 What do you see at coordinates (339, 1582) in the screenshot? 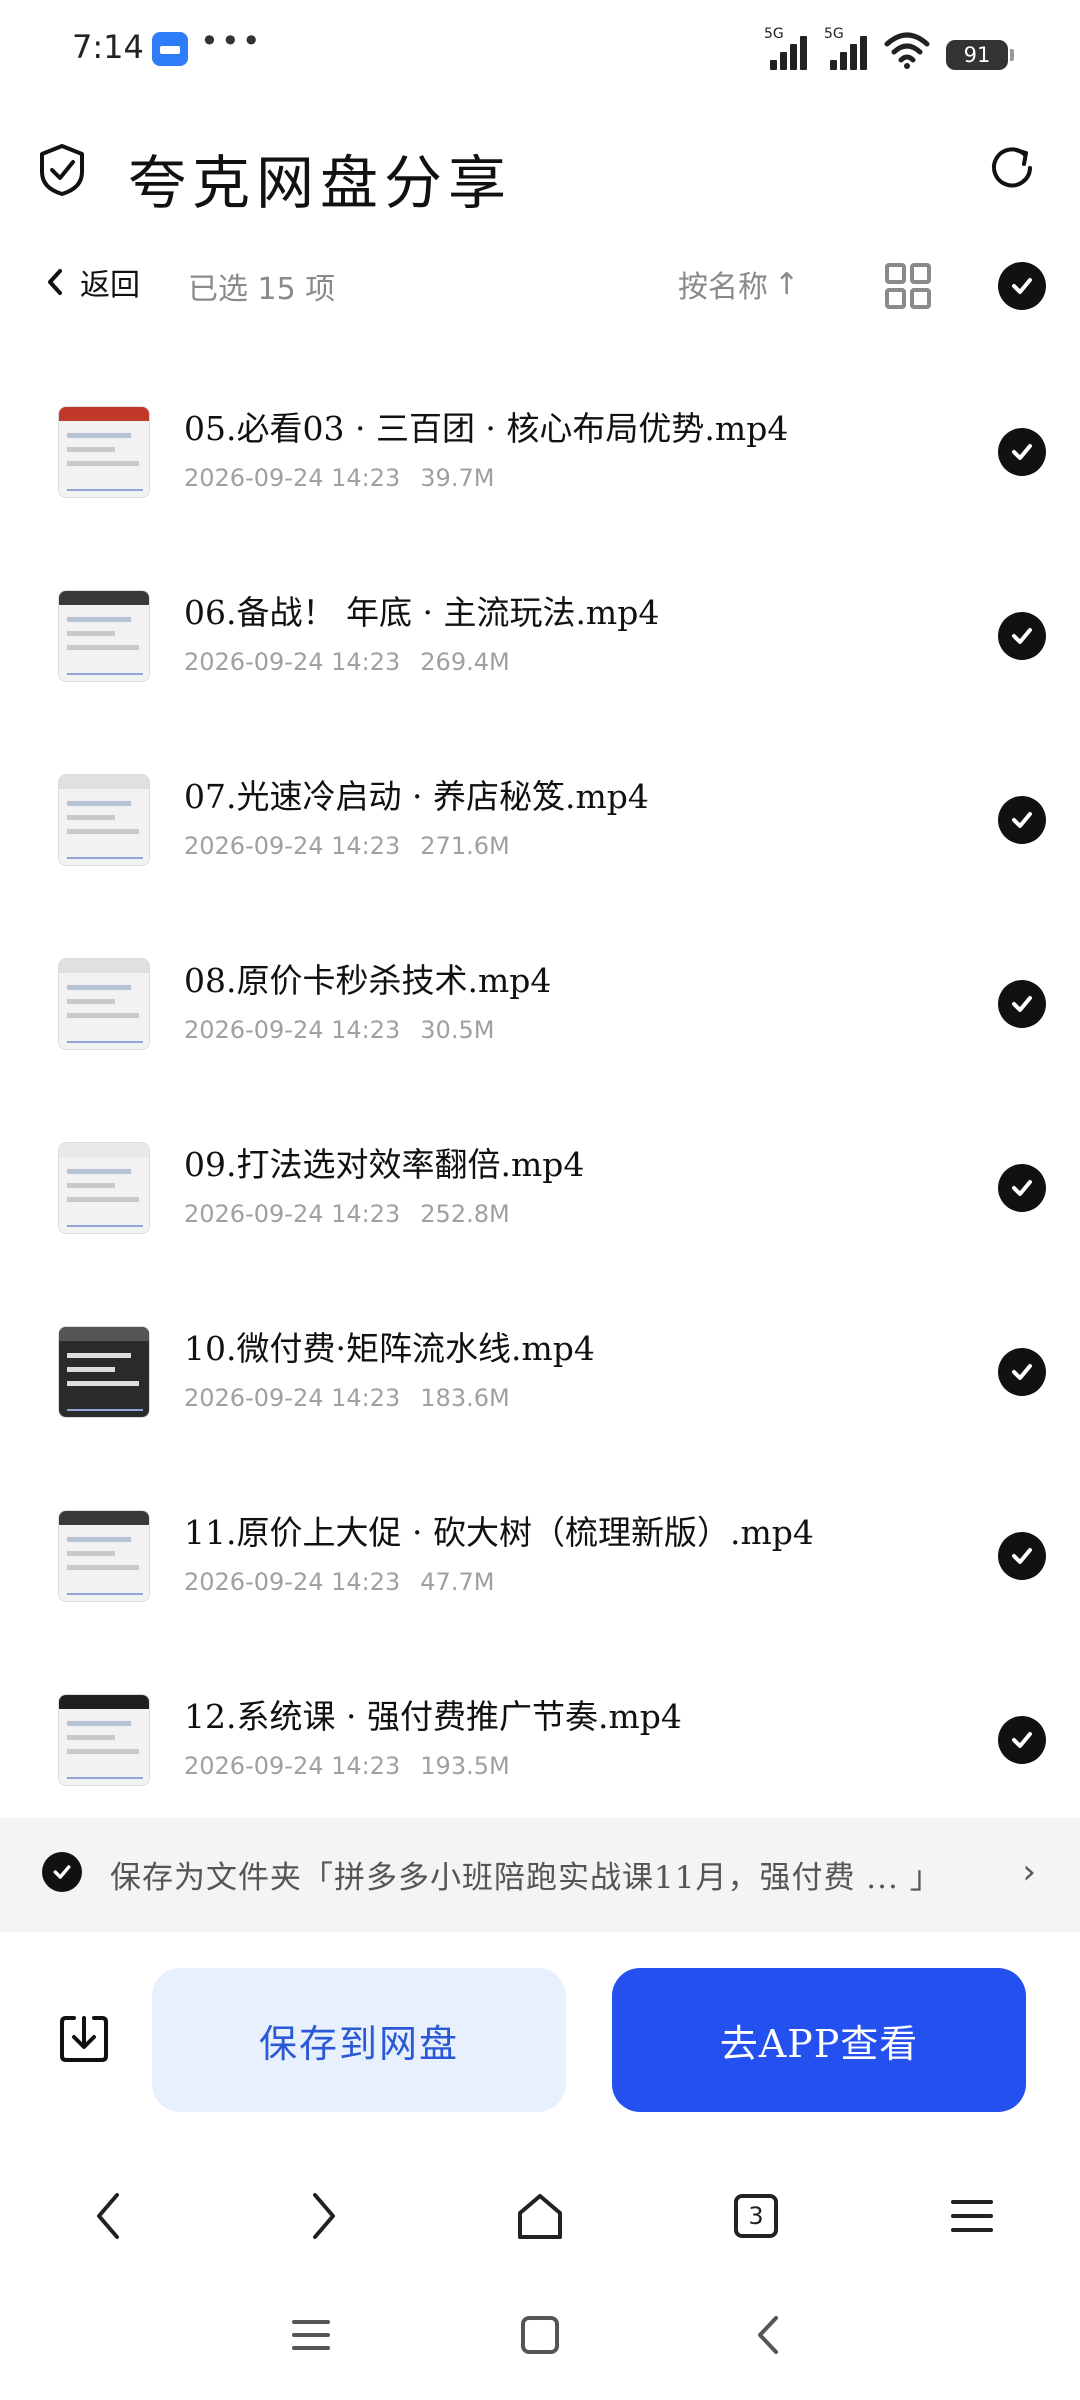
I see `file-meta: 2026-09-24 14:23 47.7M` at bounding box center [339, 1582].